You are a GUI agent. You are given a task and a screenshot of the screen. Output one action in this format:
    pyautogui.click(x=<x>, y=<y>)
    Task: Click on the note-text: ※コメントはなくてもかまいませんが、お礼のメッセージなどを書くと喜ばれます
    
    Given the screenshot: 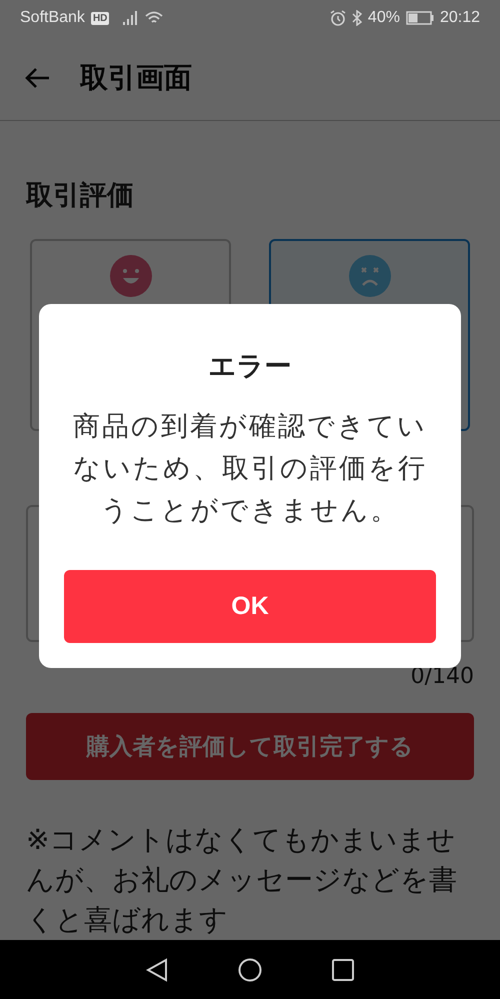 What is the action you would take?
    pyautogui.click(x=242, y=880)
    